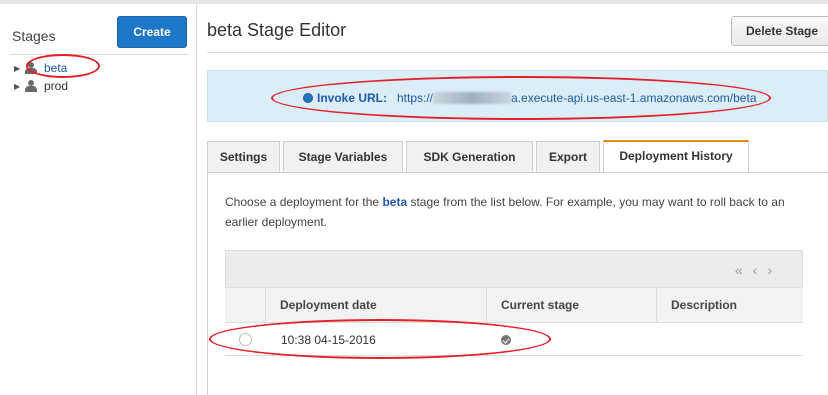 The image size is (828, 395). Describe the element at coordinates (514, 269) in the screenshot. I see `table-pager-bar: «‹›` at that location.